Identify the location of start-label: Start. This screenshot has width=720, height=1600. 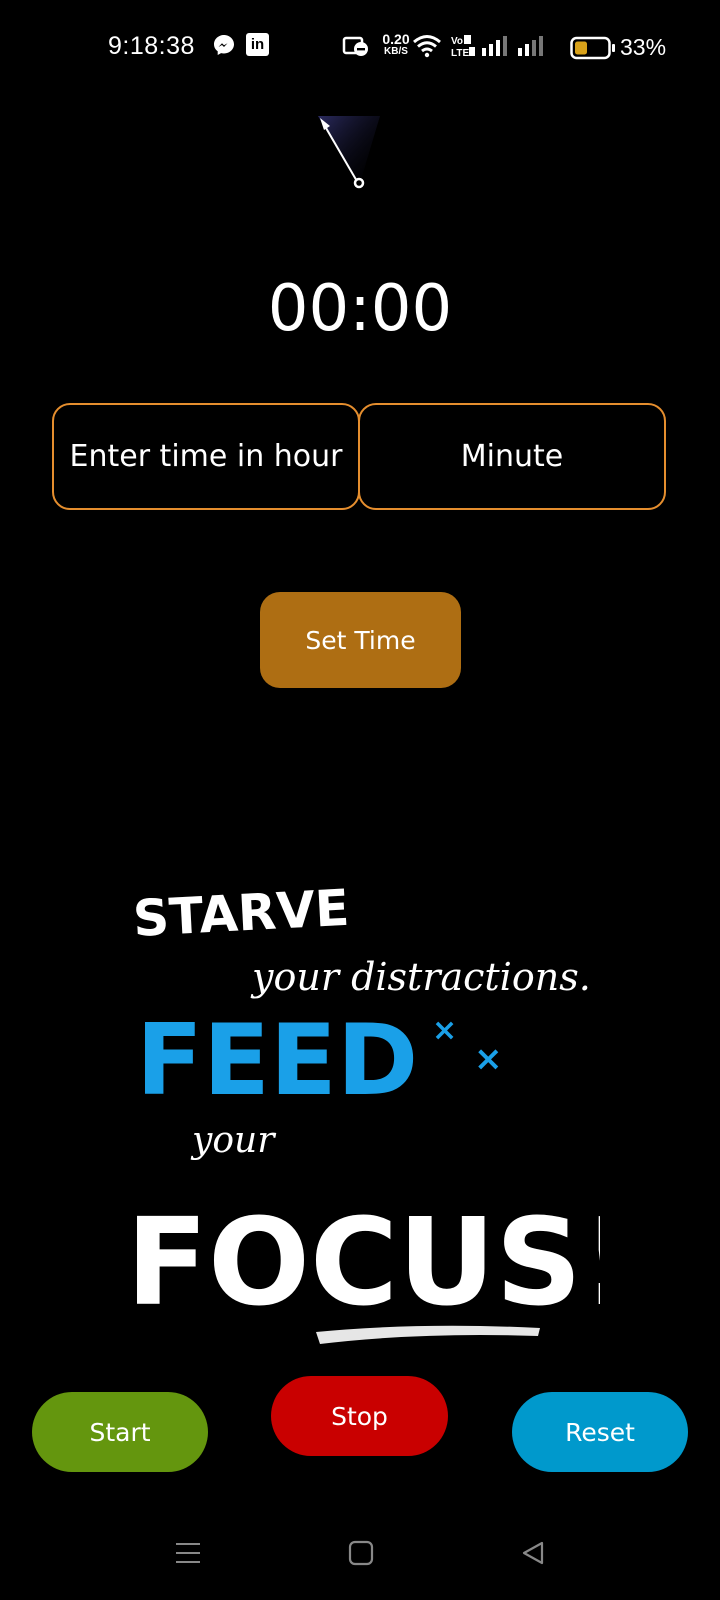
(120, 1432).